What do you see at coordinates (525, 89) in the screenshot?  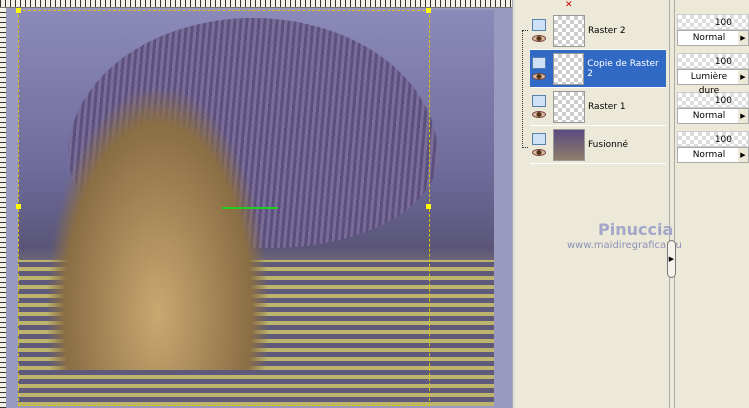 I see `layer-group-tree` at bounding box center [525, 89].